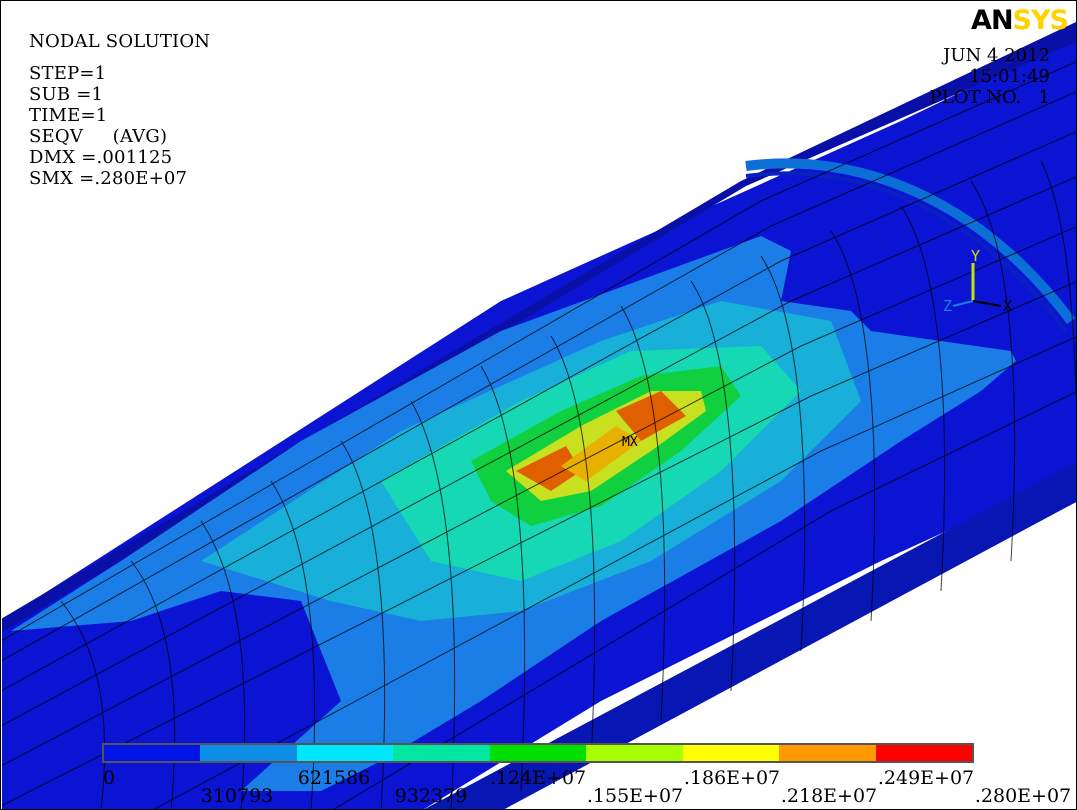 The width and height of the screenshot is (1077, 810). I want to click on legend-label-1: 310793, so click(237, 796).